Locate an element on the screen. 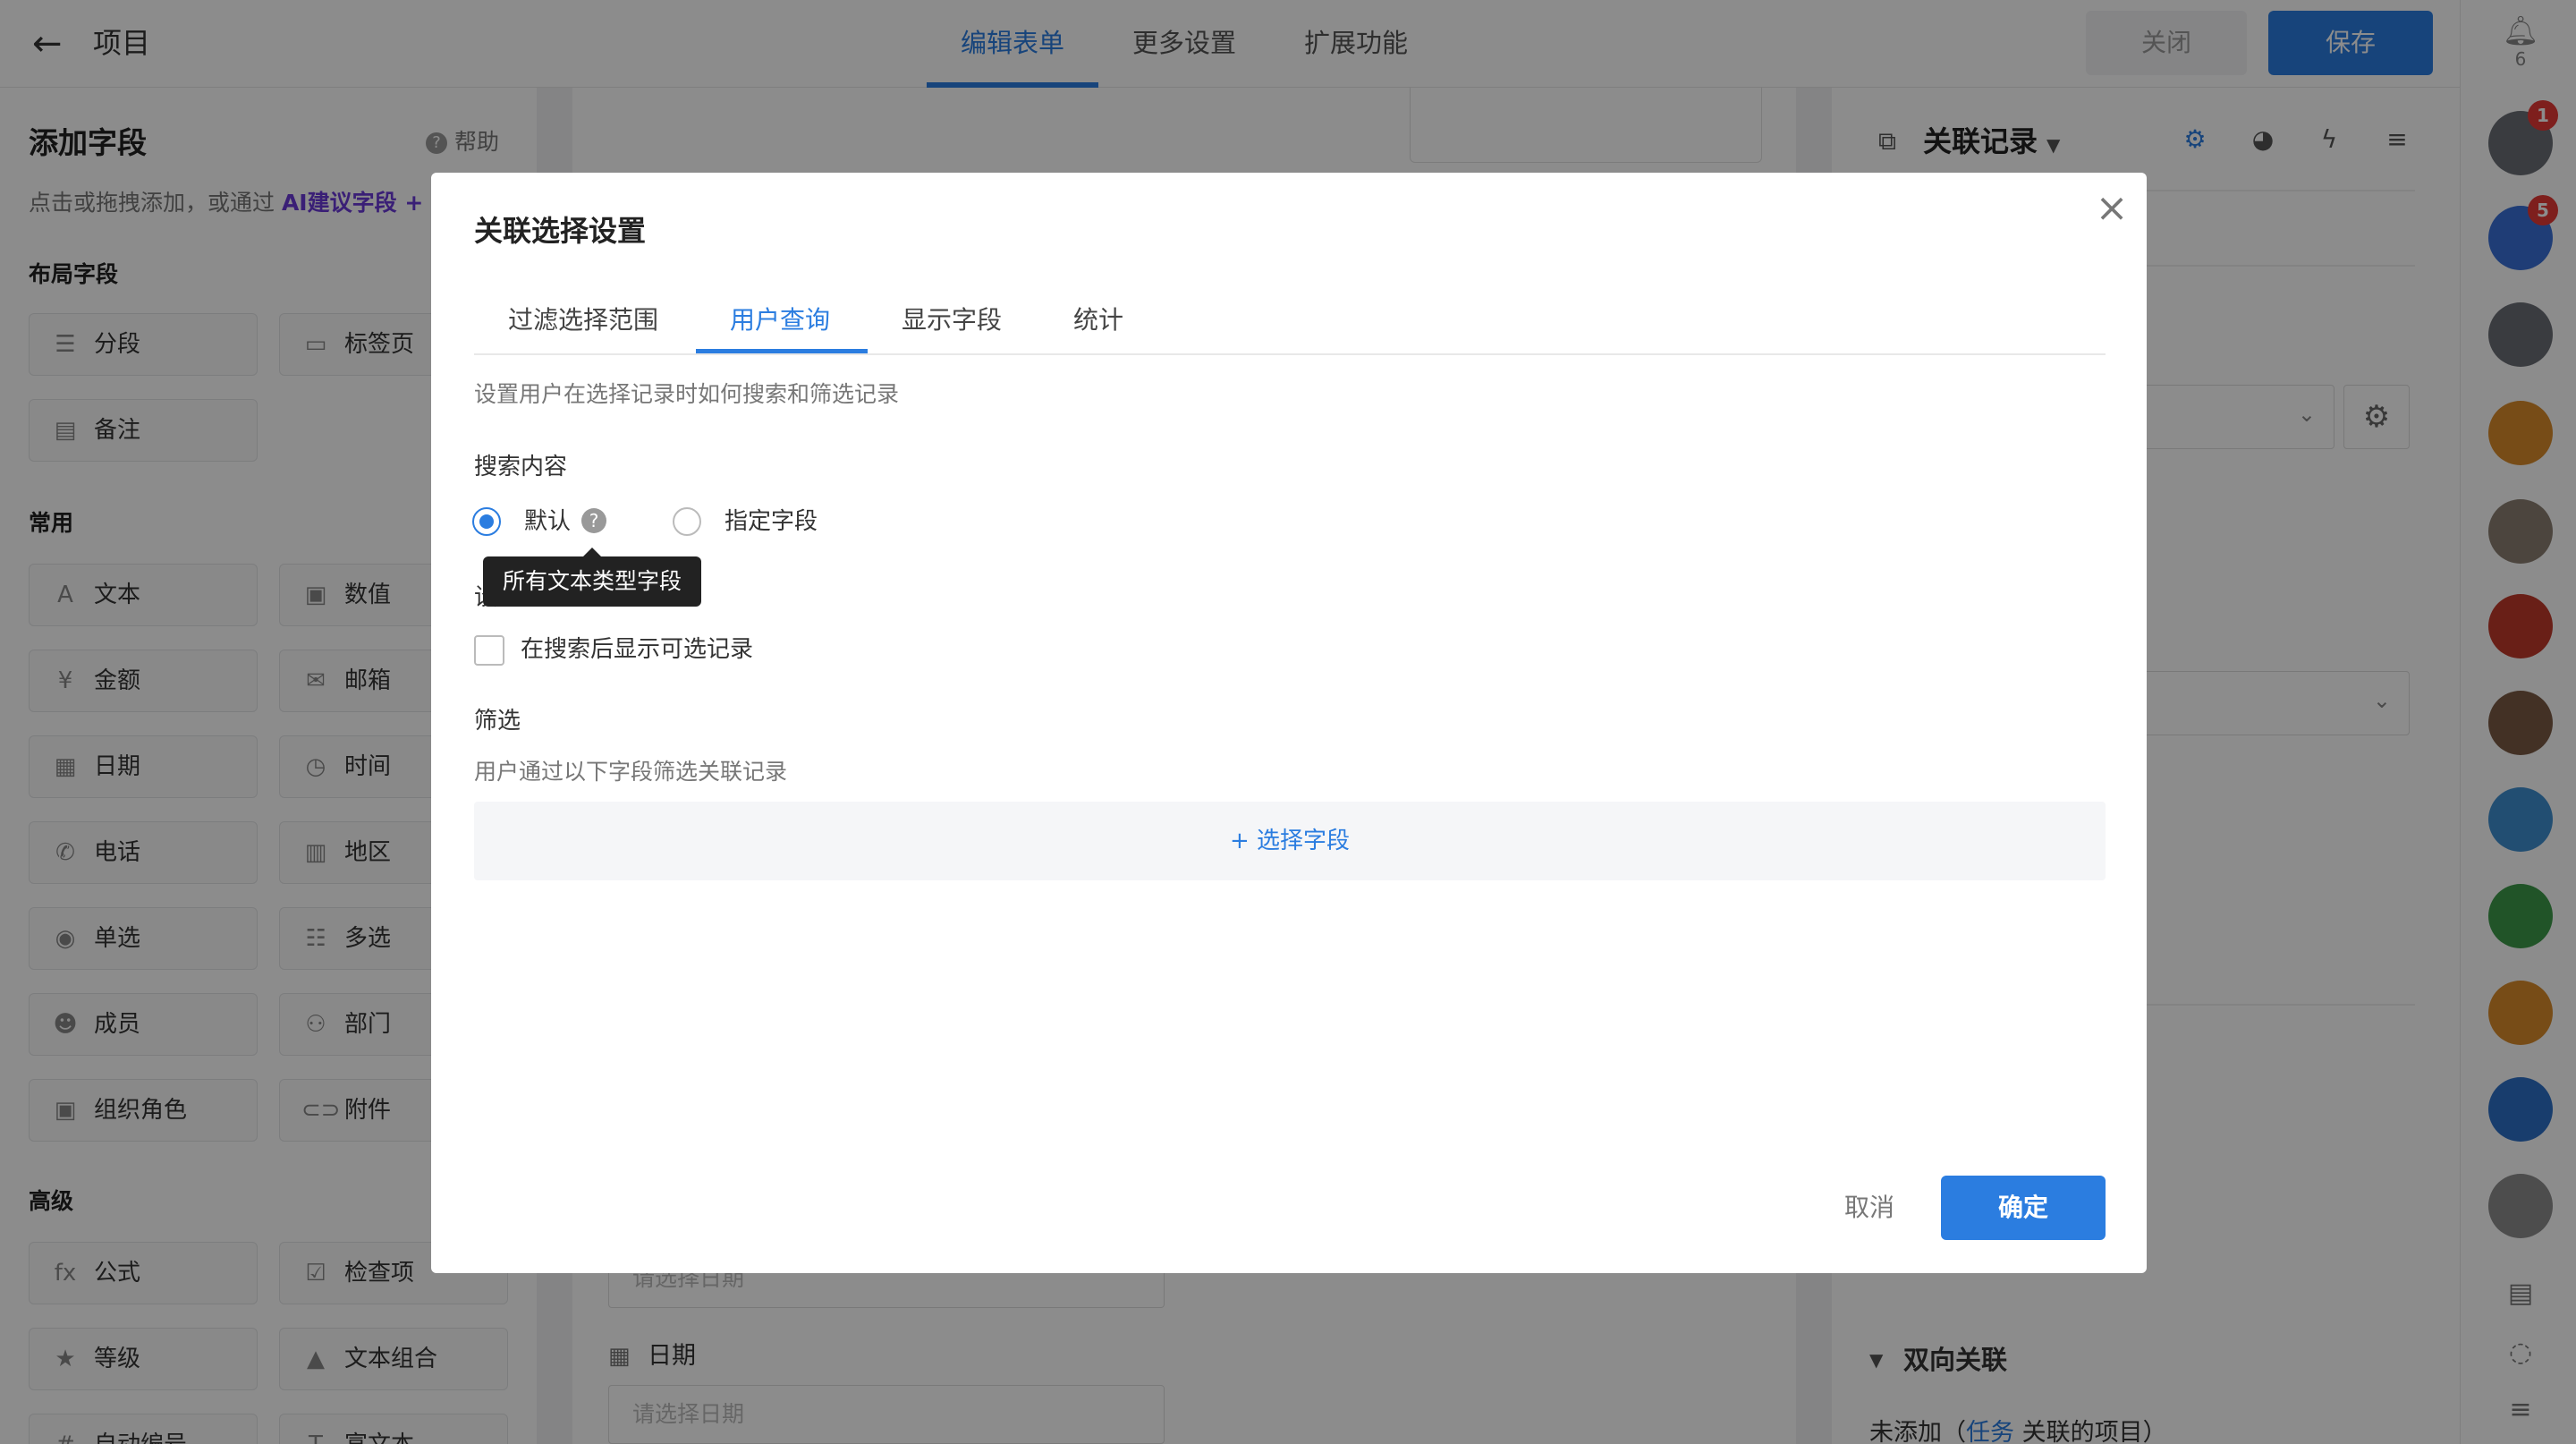  show-records-checkbox is located at coordinates (489, 651).